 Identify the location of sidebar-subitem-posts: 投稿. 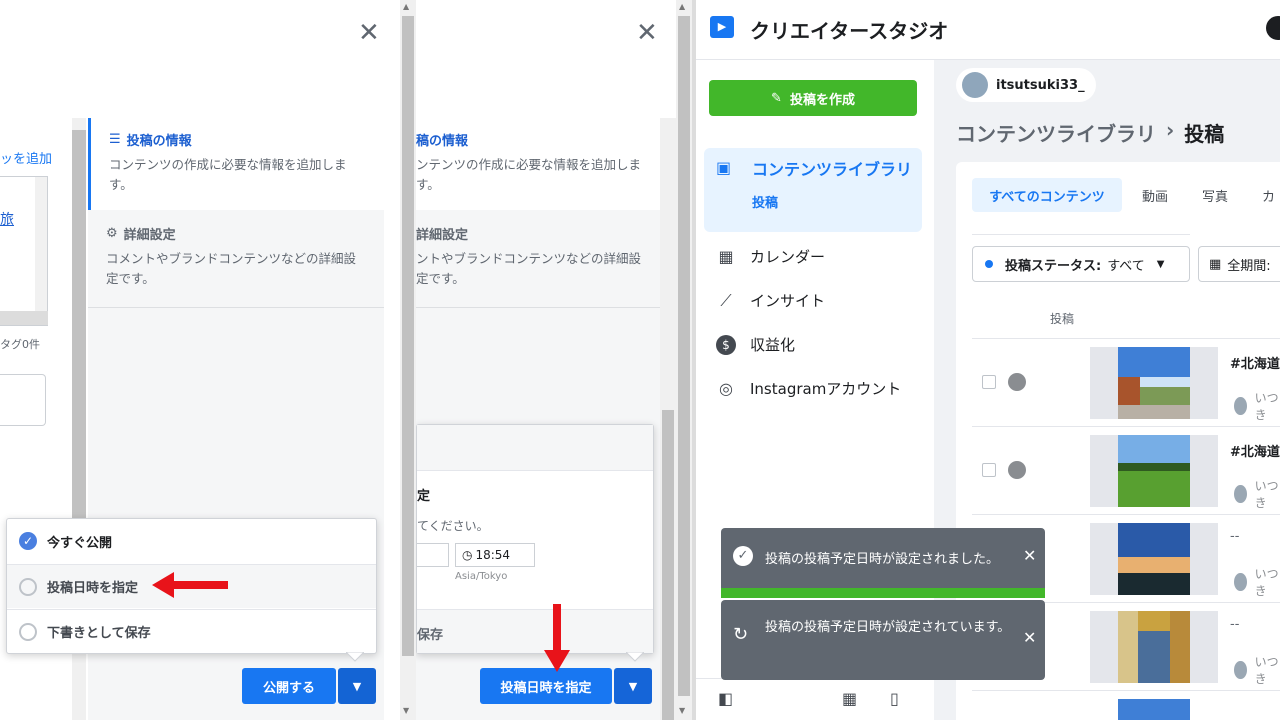
(765, 201).